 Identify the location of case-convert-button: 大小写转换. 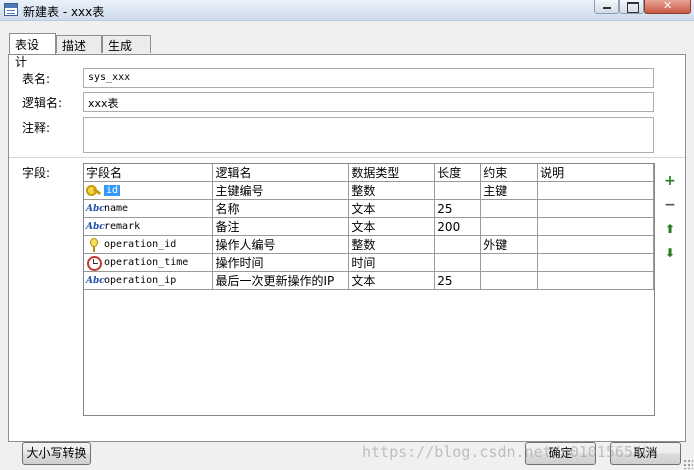
(56, 453).